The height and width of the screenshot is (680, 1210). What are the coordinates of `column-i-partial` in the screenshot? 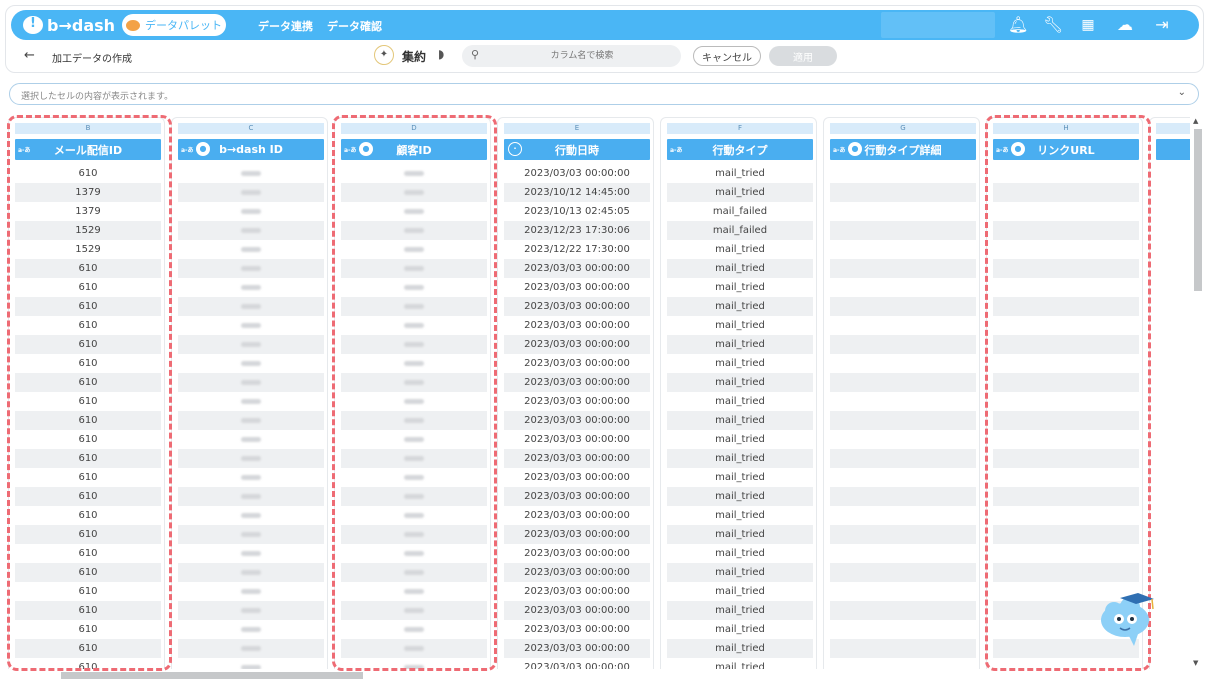 It's located at (1169, 393).